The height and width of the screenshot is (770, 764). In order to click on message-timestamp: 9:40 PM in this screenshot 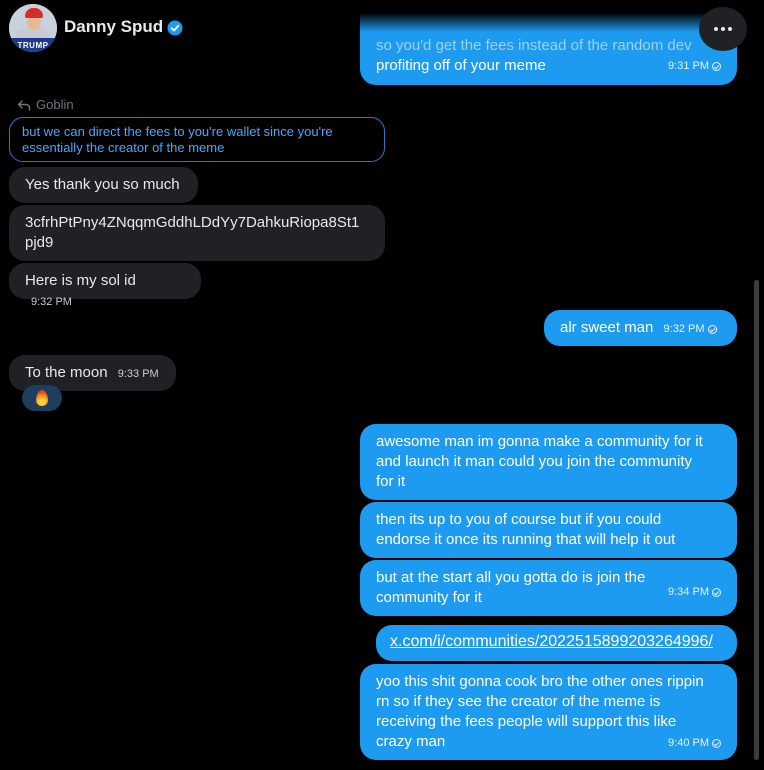, I will do `click(694, 743)`.